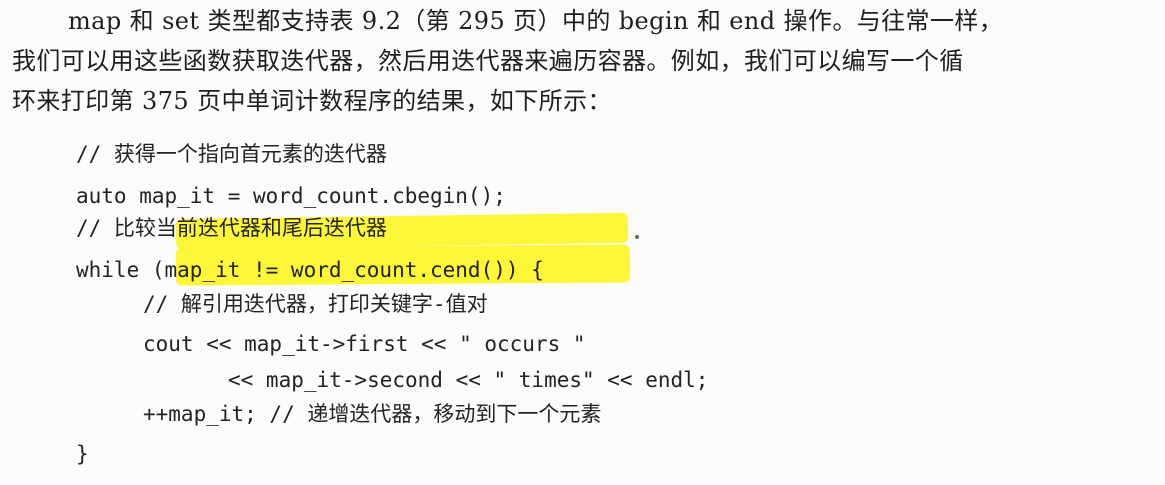  What do you see at coordinates (315, 304) in the screenshot?
I see `code-comment: // 解引用迭代器，打印关键字-值对` at bounding box center [315, 304].